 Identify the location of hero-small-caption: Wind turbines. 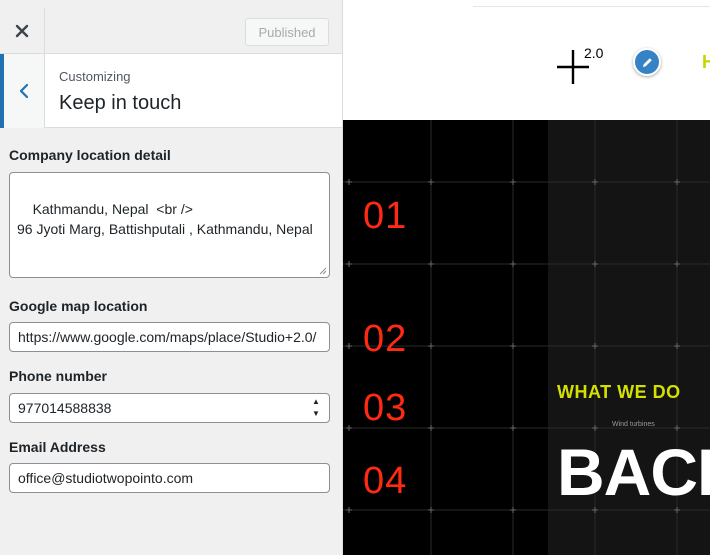
(633, 424).